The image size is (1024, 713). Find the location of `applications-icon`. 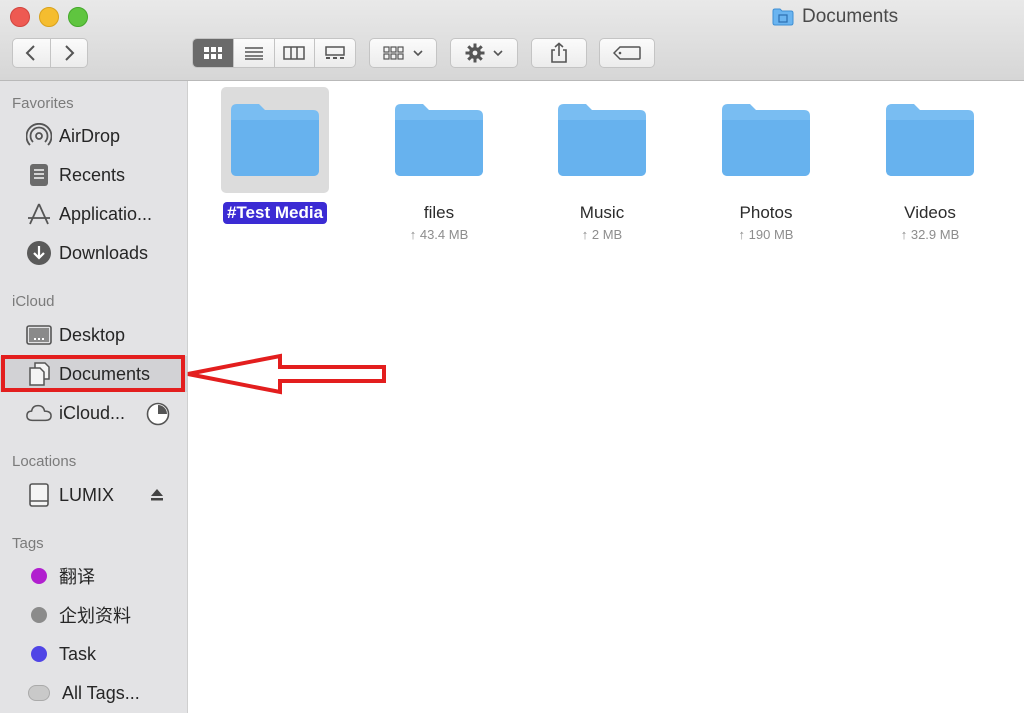

applications-icon is located at coordinates (39, 214).